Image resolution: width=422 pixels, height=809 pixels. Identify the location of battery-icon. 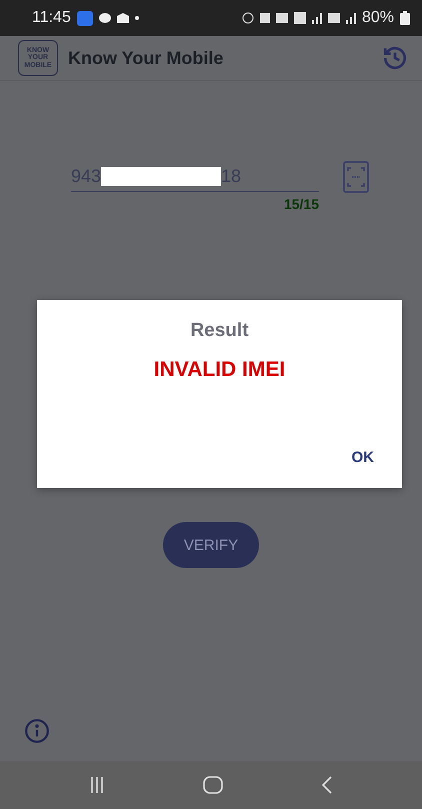
(405, 18).